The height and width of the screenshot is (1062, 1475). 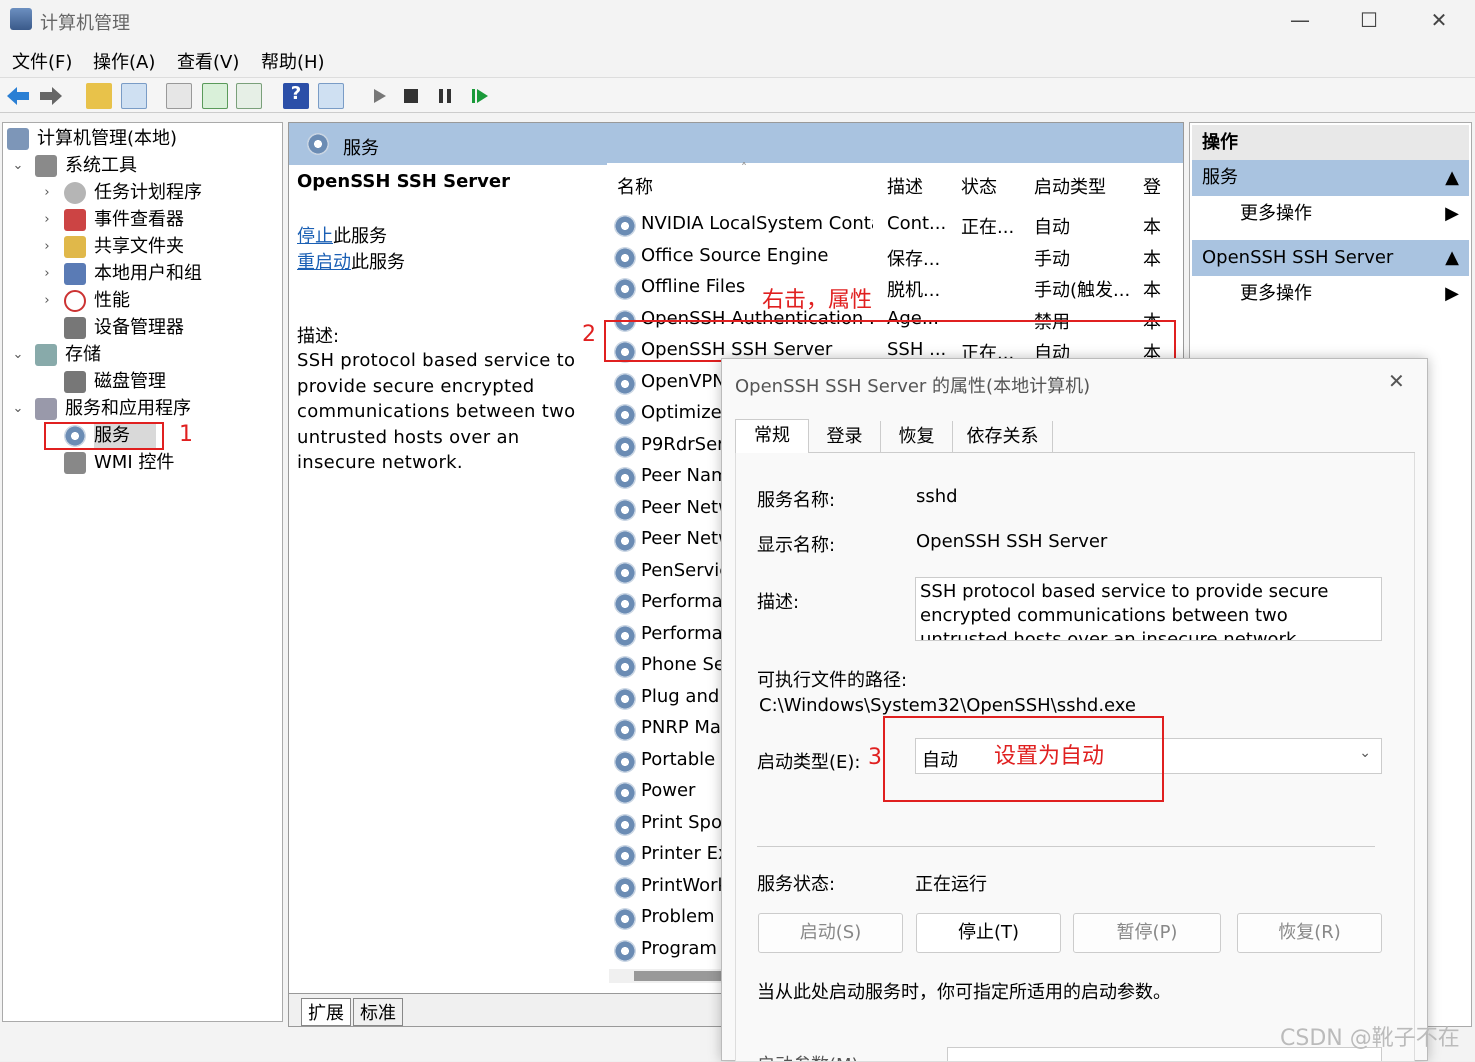 I want to click on tree-wmi: WMI 控件, so click(x=119, y=462).